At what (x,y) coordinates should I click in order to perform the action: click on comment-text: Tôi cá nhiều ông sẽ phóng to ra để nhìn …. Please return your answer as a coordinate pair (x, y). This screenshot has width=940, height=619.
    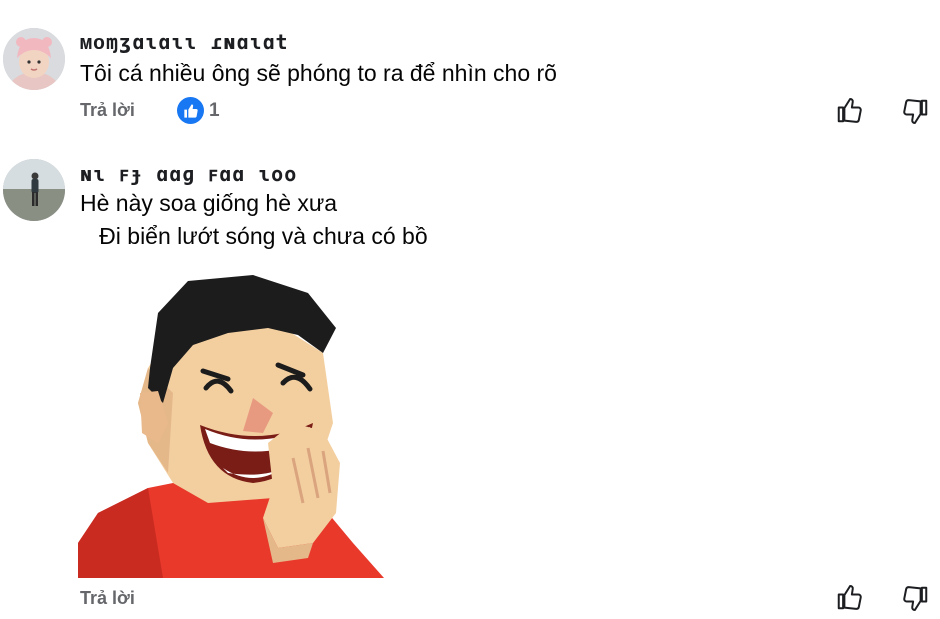
    Looking at the image, I should click on (318, 73).